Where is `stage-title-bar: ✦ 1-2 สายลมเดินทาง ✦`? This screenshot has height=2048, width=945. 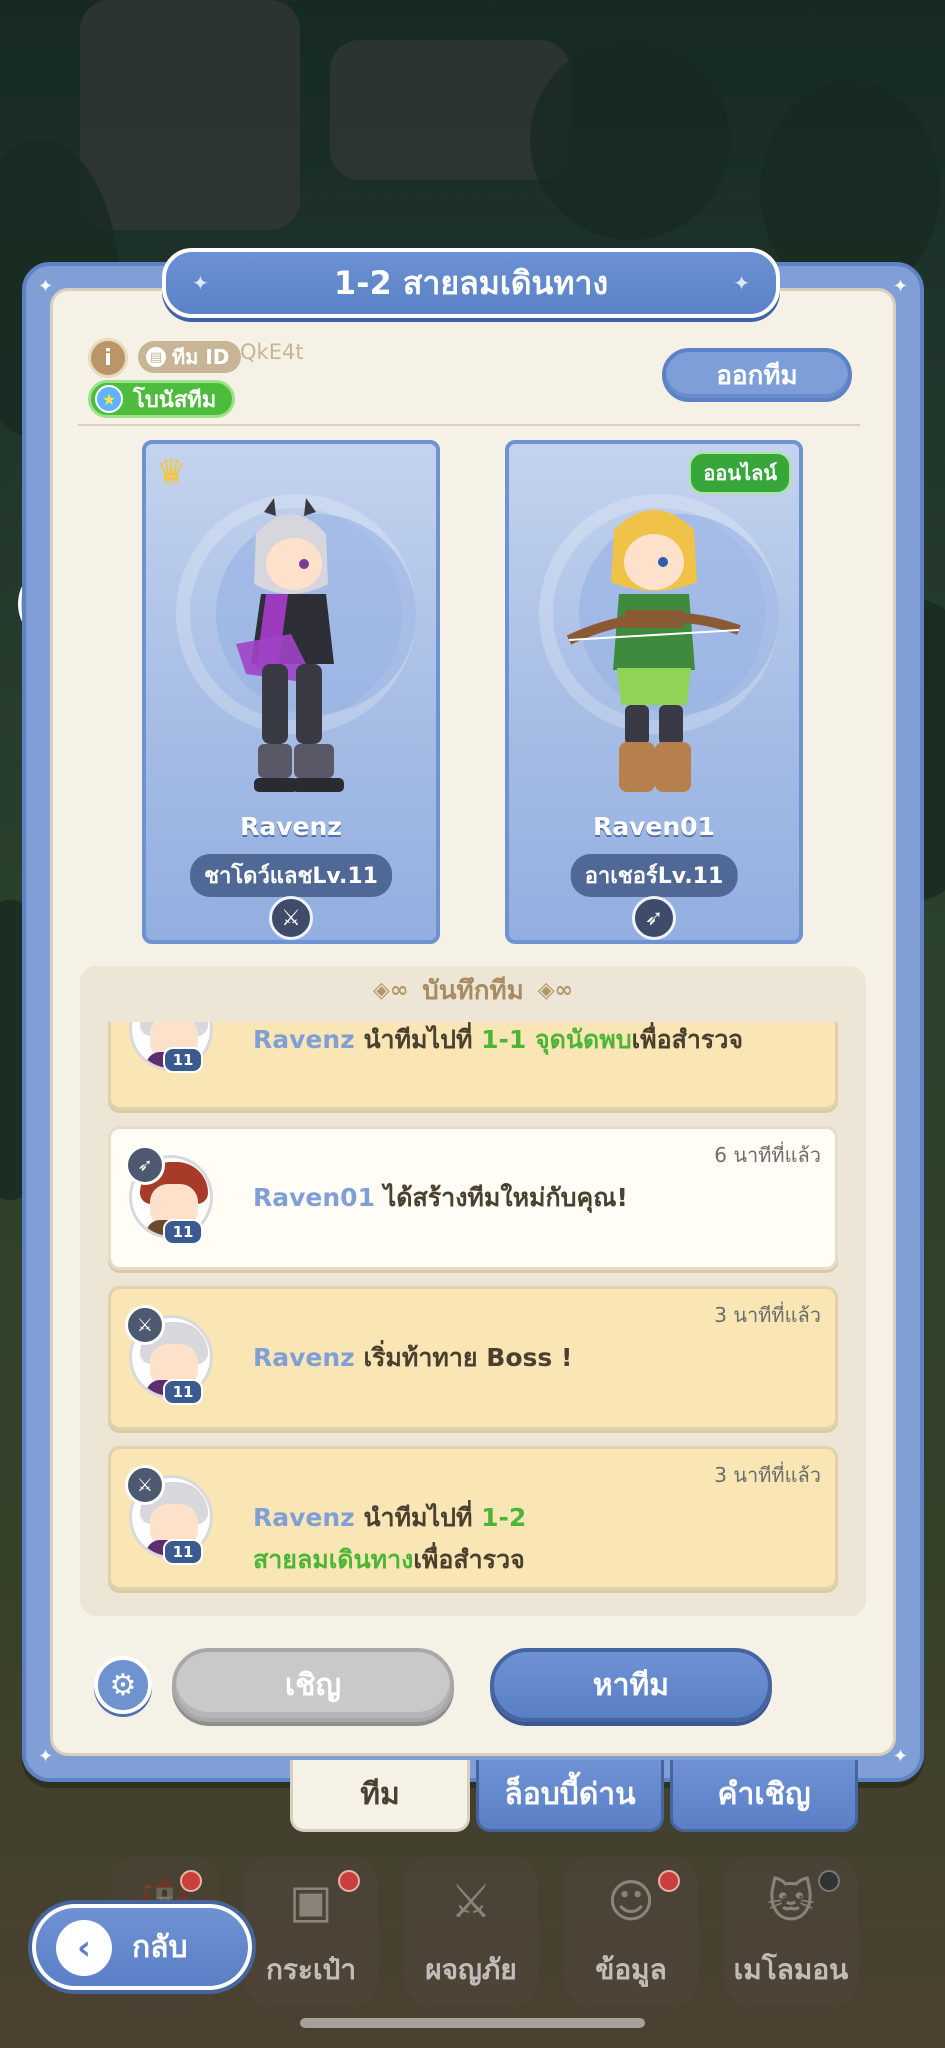
stage-title-bar: ✦ 1-2 สายลมเดินทาง ✦ is located at coordinates (471, 283).